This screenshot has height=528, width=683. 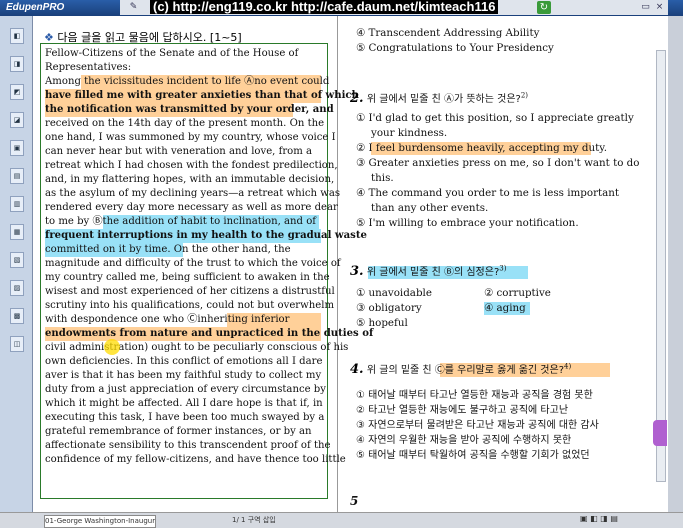 I want to click on tray-icon: ◨, so click(x=604, y=518).